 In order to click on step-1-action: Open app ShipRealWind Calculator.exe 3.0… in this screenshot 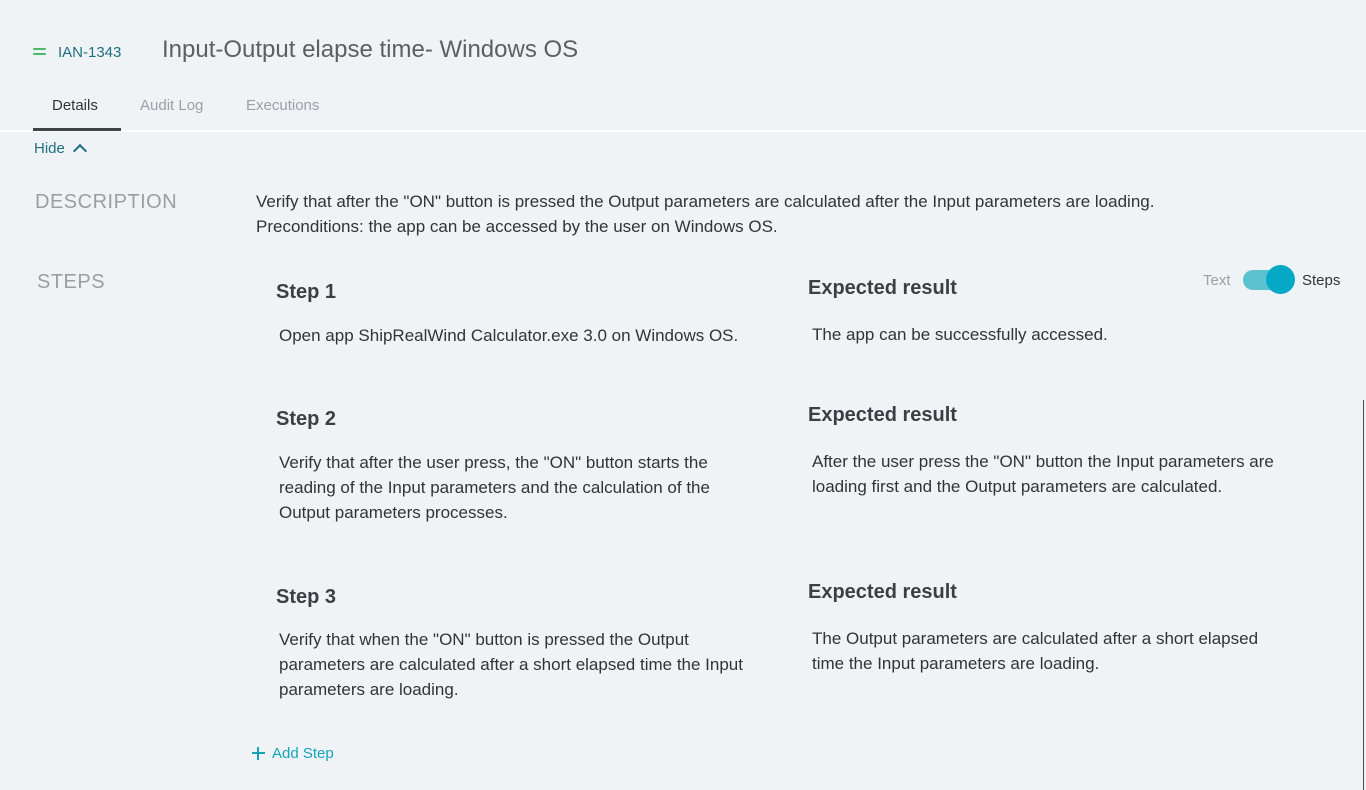, I will do `click(521, 335)`.